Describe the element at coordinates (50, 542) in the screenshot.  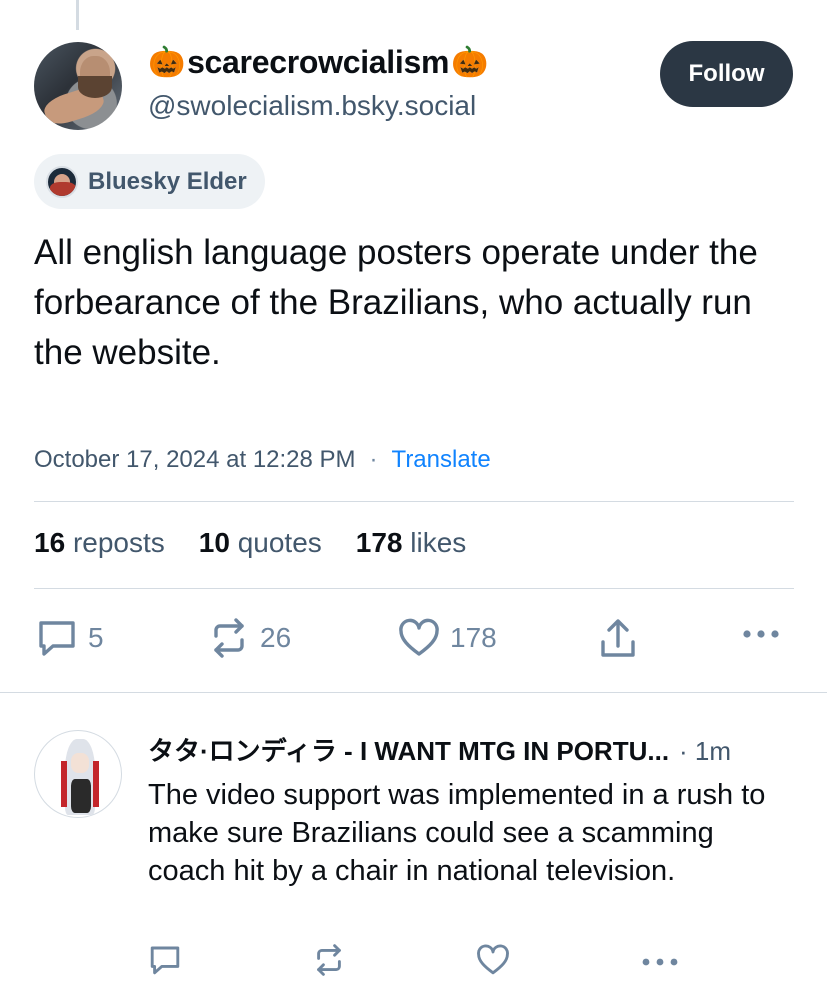
I see `reposts-count: 16` at that location.